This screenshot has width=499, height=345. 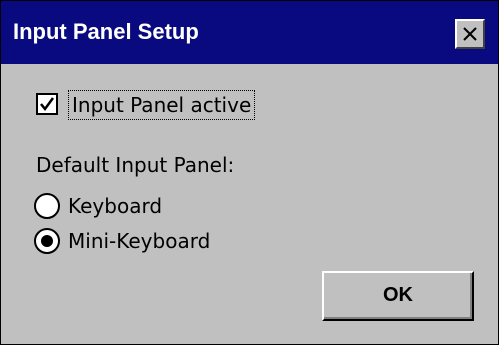 I want to click on checkbox-box, so click(x=47, y=104).